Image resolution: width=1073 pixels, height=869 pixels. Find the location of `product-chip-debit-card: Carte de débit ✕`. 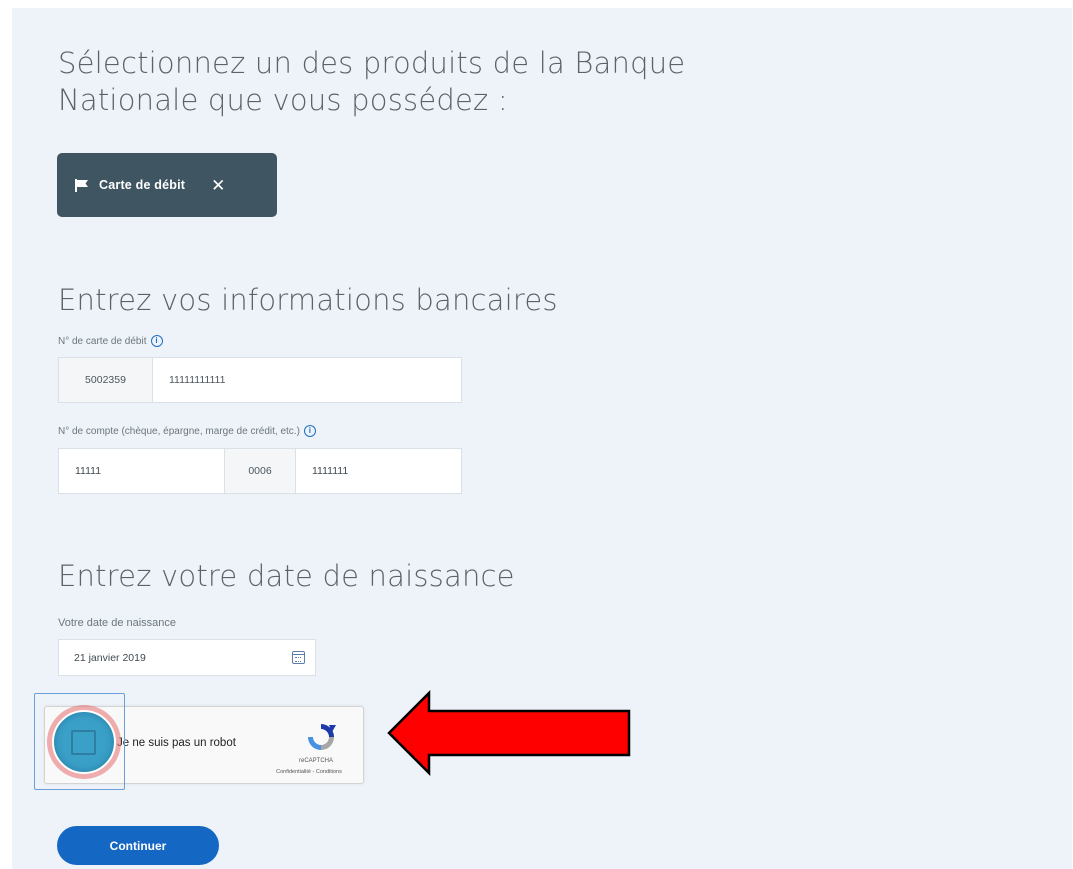

product-chip-debit-card: Carte de débit ✕ is located at coordinates (167, 185).